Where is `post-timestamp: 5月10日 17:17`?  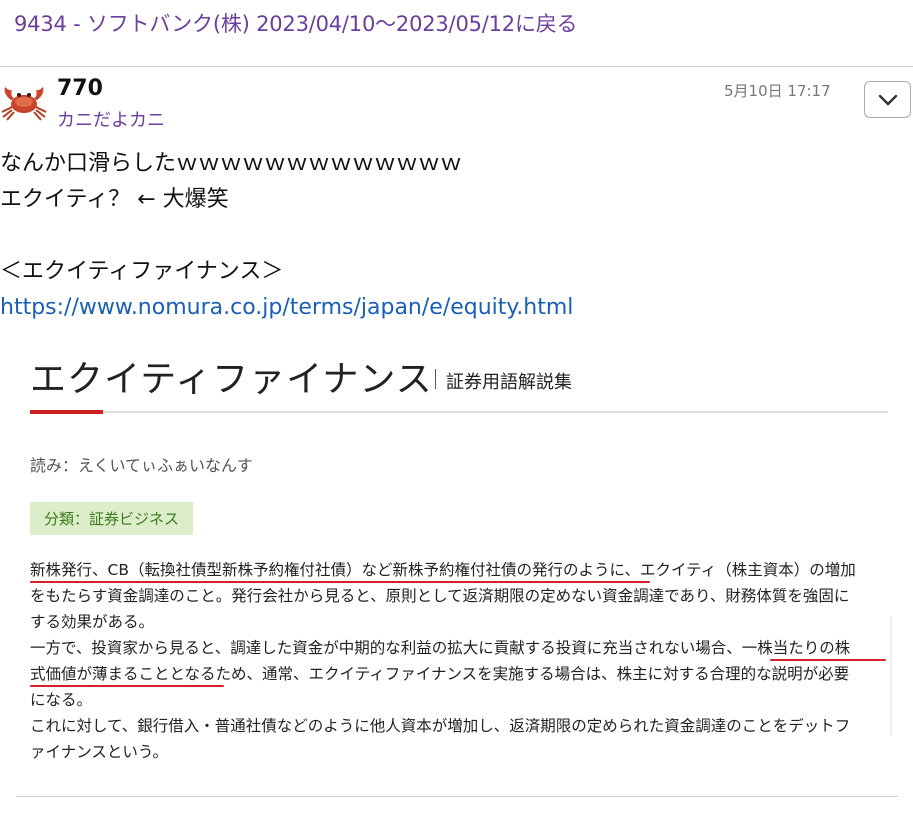 post-timestamp: 5月10日 17:17 is located at coordinates (777, 91).